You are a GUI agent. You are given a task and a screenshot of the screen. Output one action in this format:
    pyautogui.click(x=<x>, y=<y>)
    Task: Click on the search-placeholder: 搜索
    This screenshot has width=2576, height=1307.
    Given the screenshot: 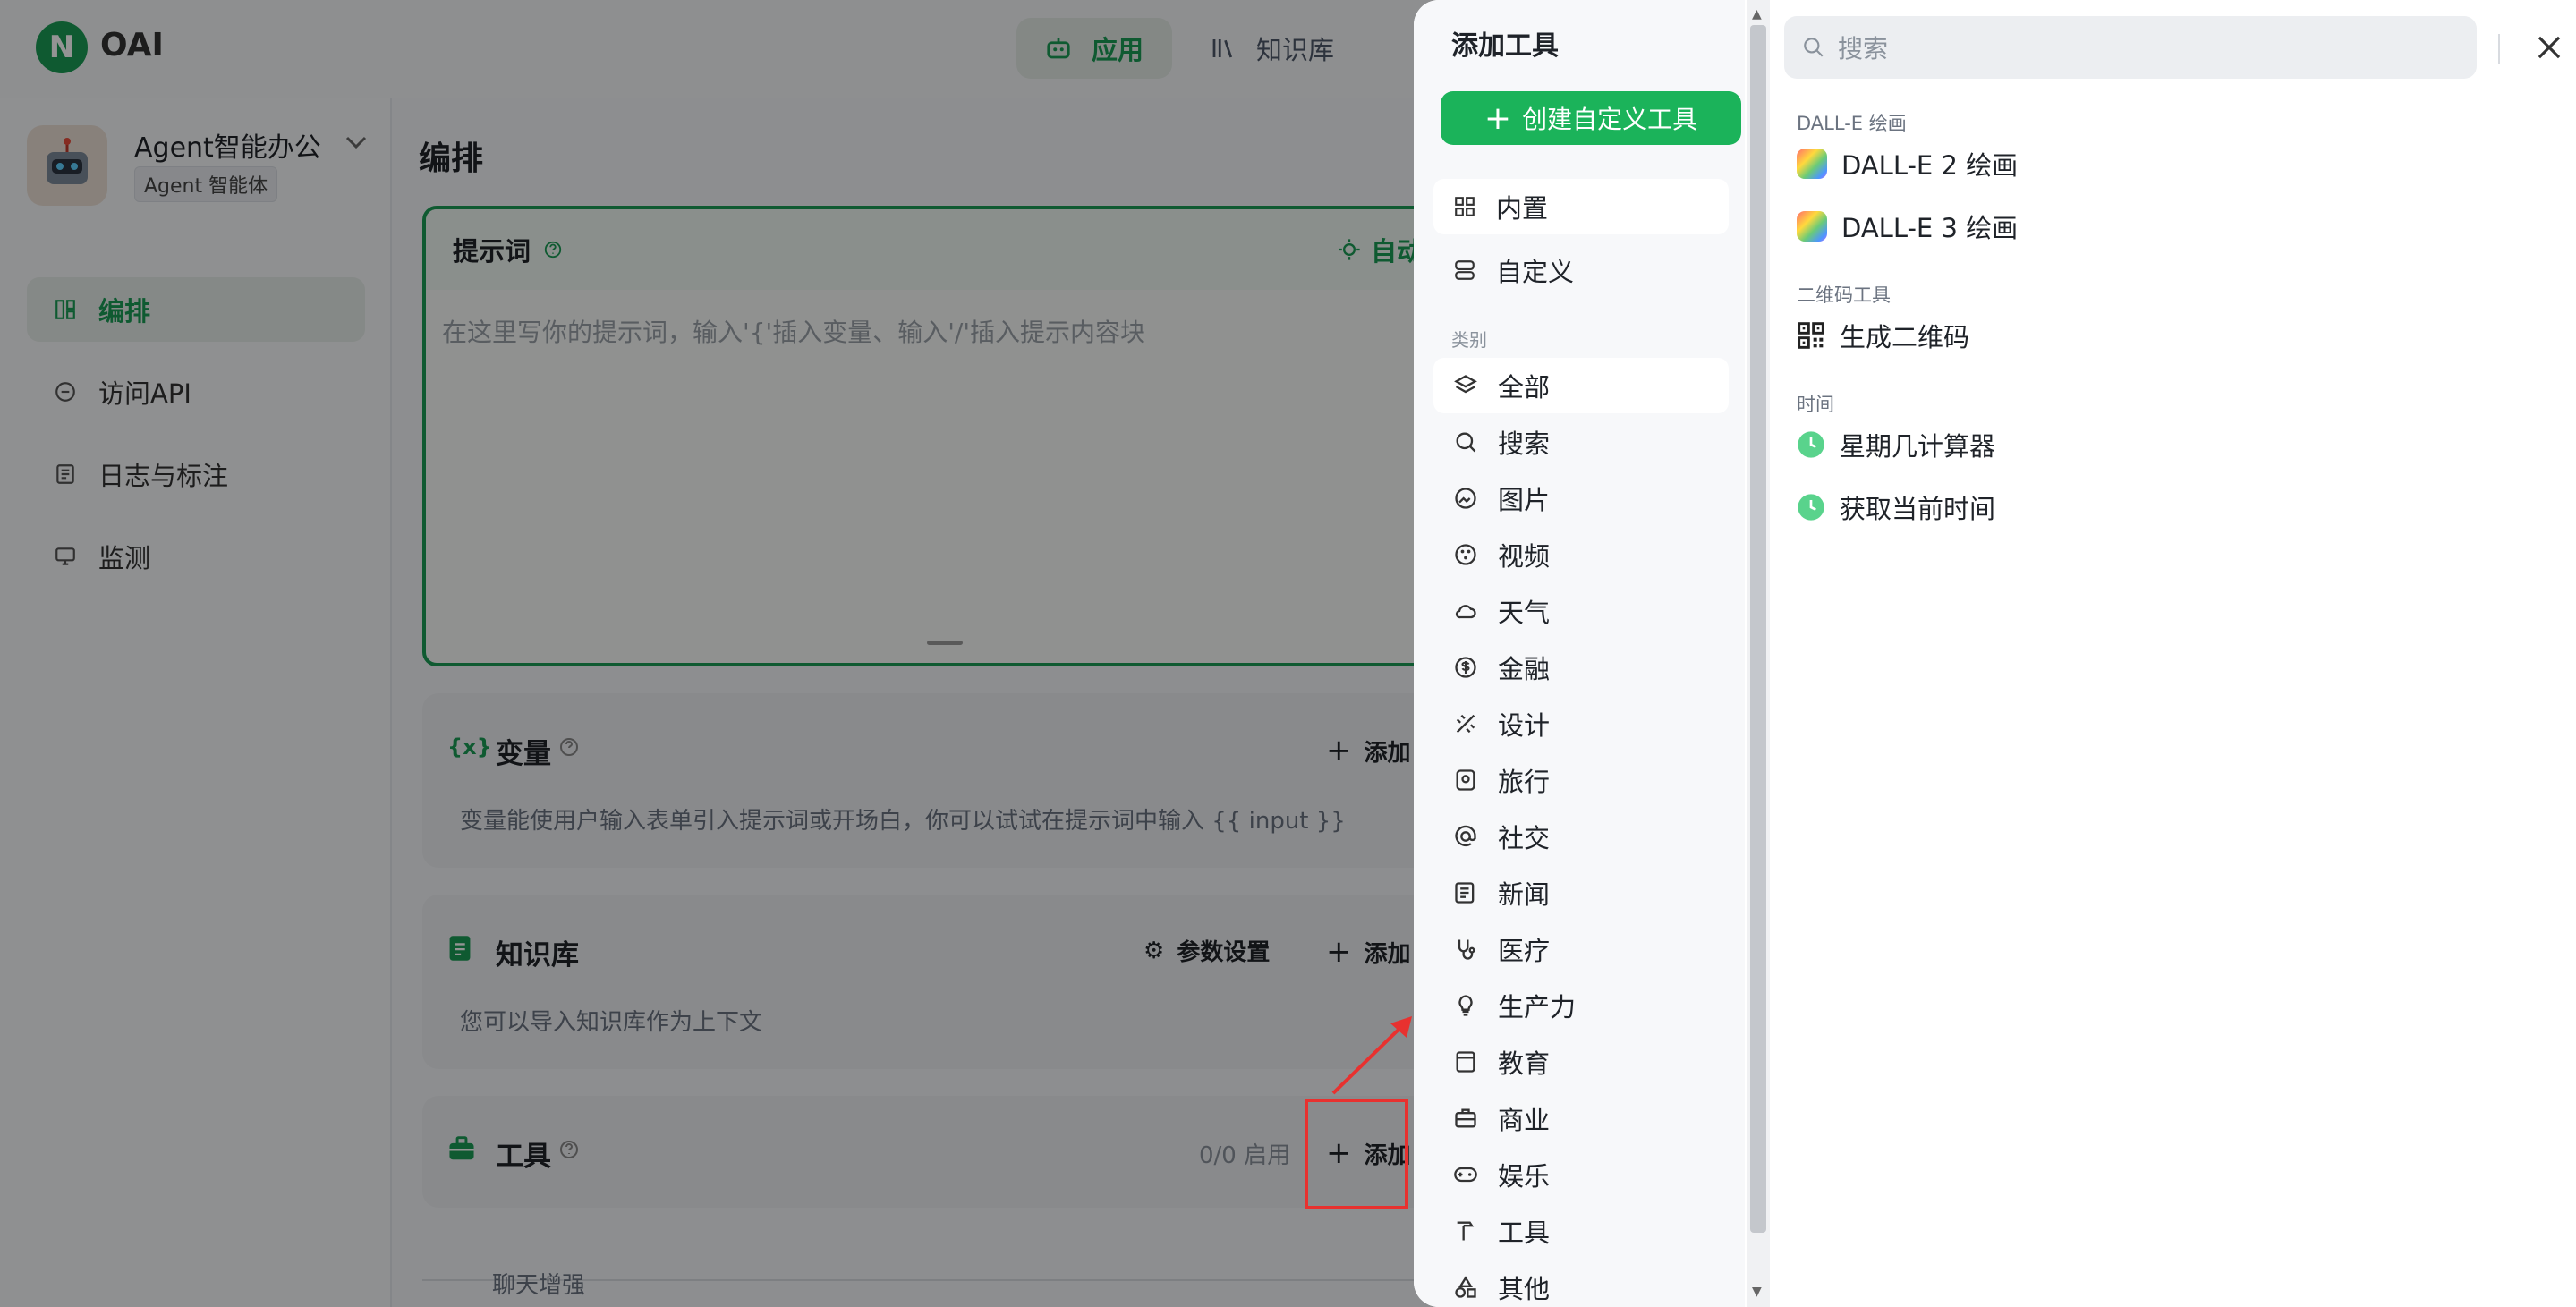 What is the action you would take?
    pyautogui.click(x=1863, y=49)
    